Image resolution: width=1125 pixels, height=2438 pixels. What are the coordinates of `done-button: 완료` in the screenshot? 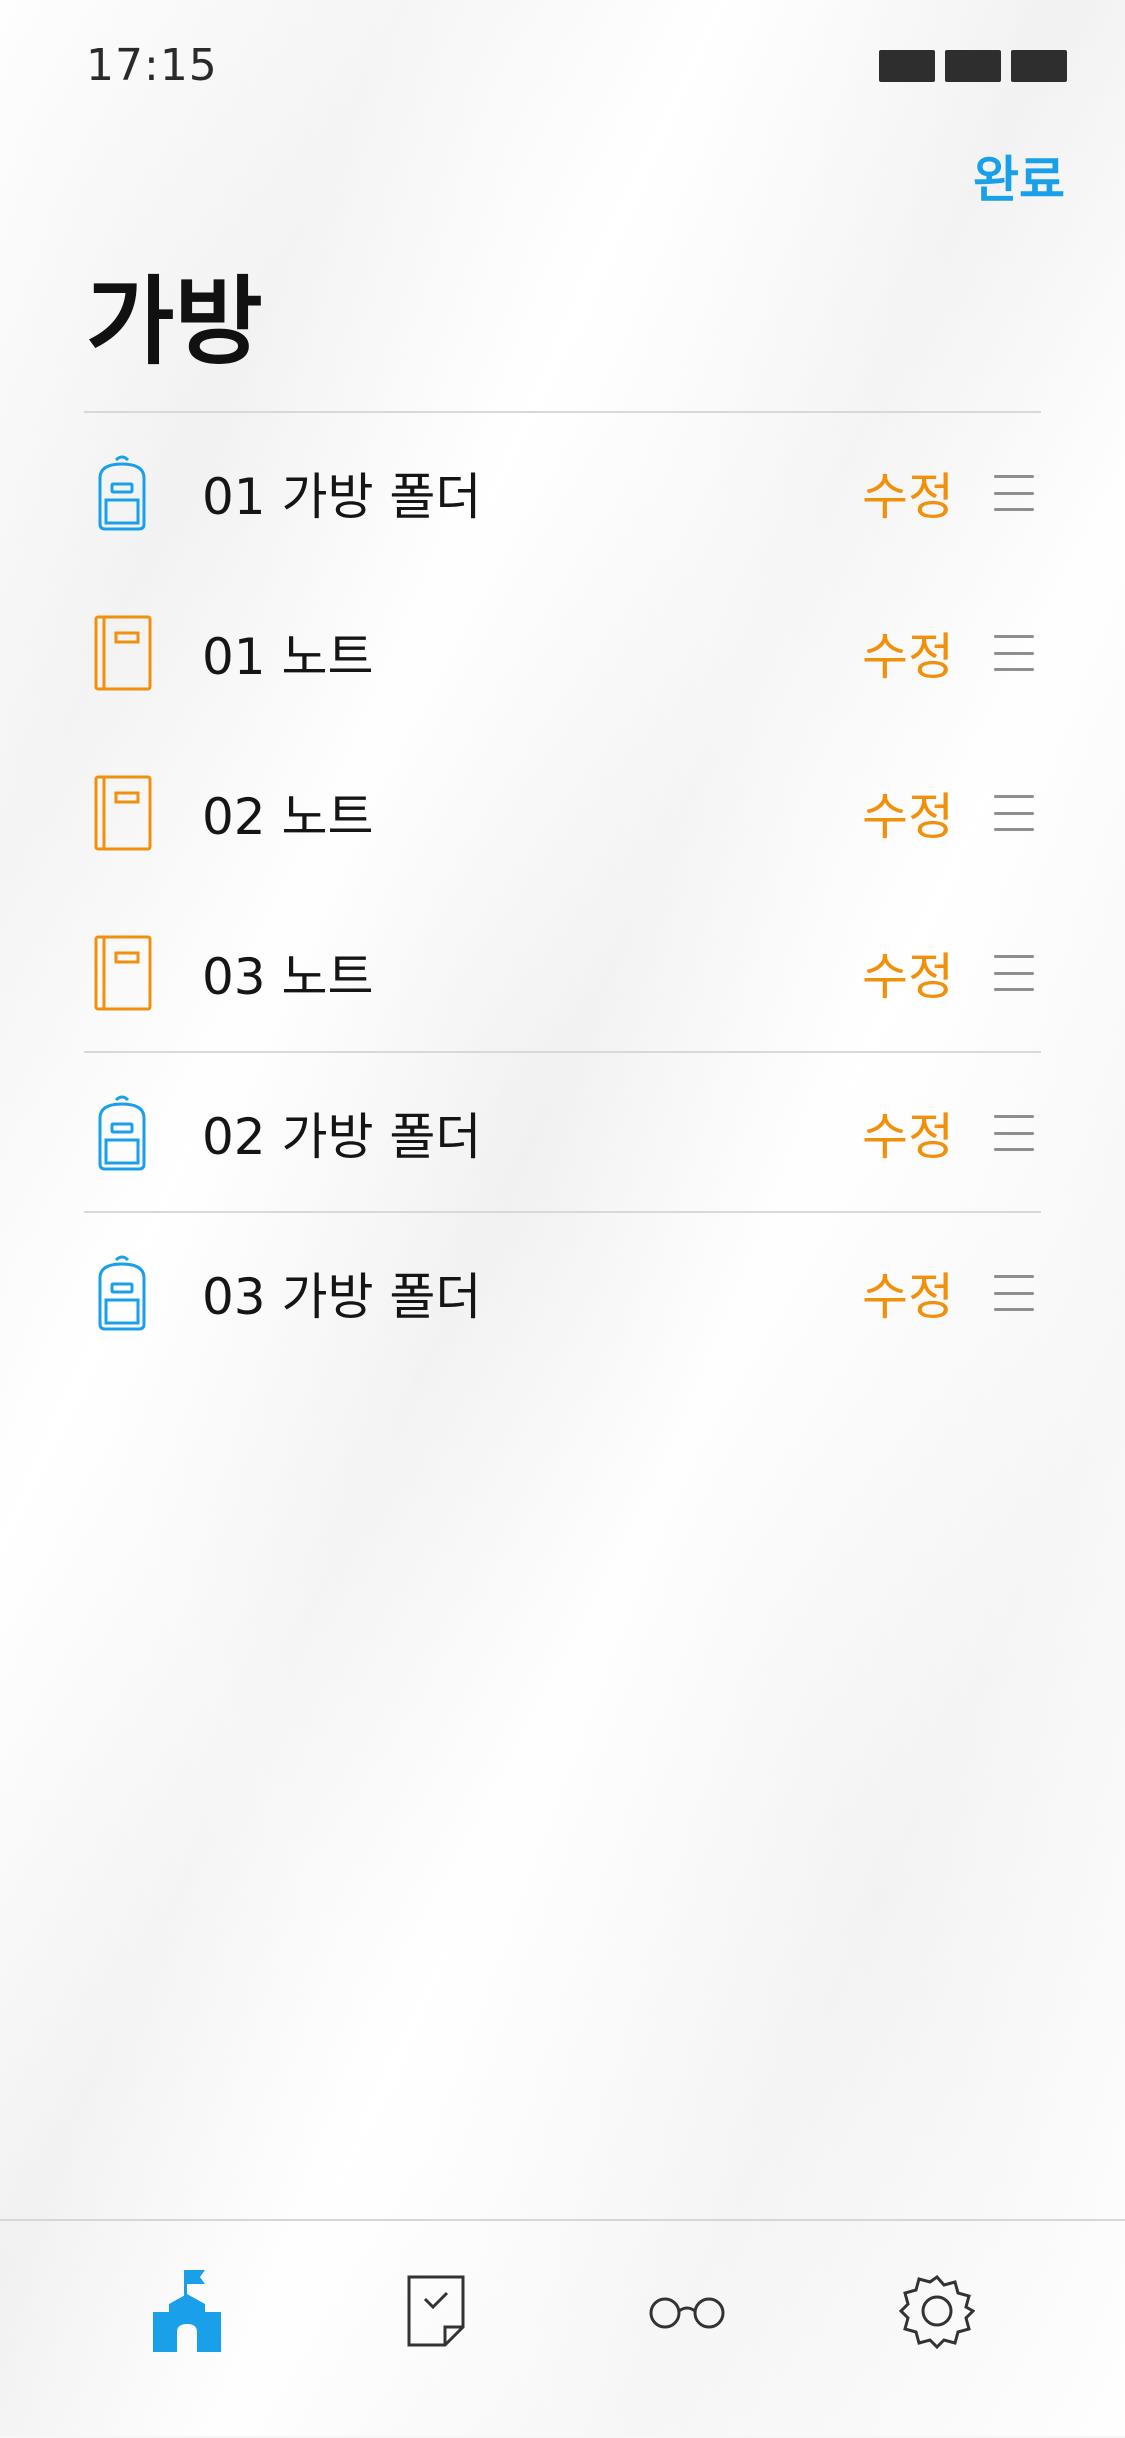 It's located at (1019, 176).